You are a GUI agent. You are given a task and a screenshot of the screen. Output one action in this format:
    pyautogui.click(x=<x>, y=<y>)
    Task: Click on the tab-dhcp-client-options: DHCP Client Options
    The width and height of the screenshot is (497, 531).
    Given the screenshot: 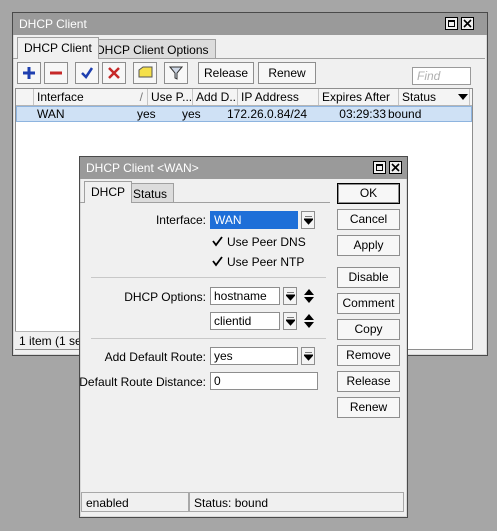 What is the action you would take?
    pyautogui.click(x=152, y=49)
    